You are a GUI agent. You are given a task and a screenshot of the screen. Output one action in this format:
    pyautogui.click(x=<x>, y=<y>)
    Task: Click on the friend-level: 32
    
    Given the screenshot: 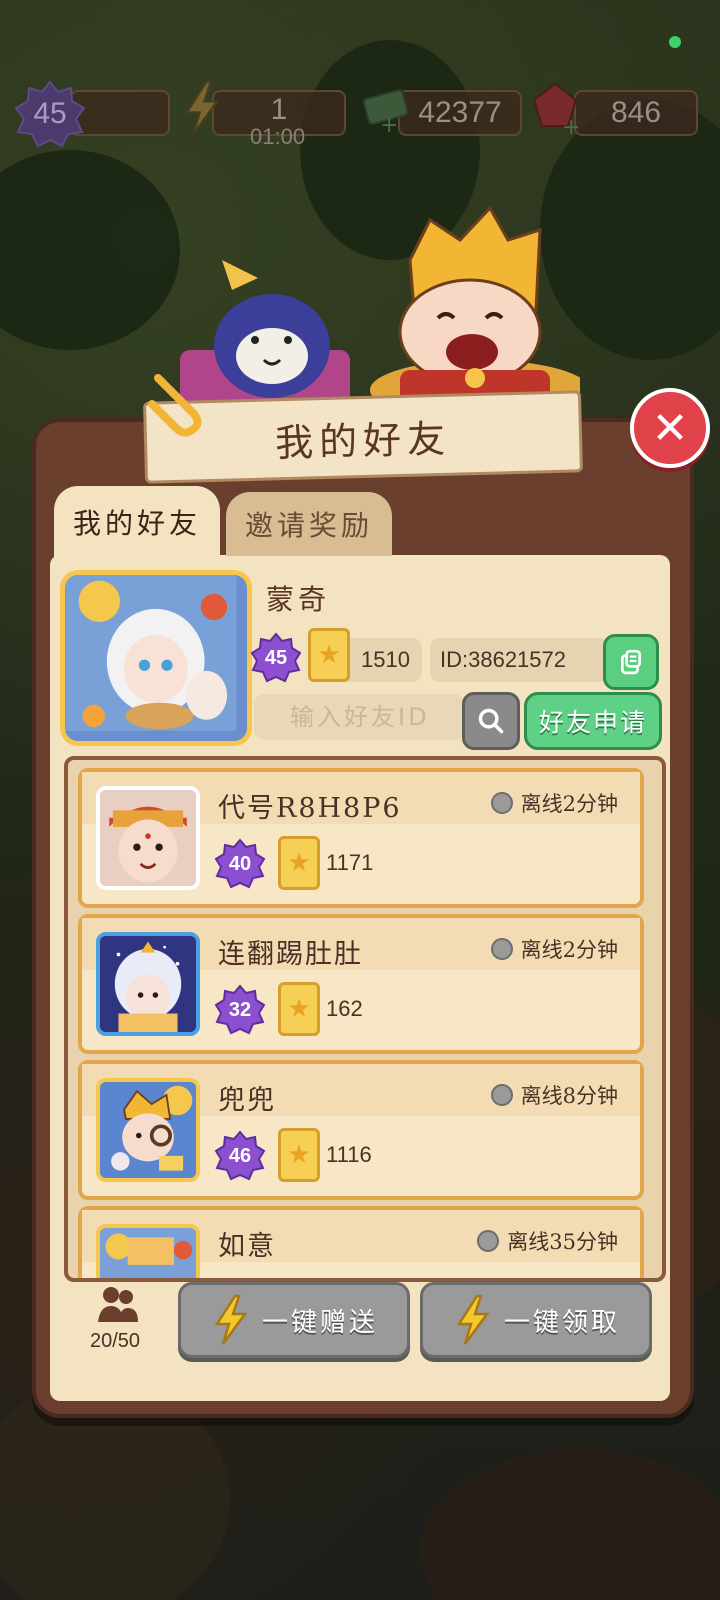 What is the action you would take?
    pyautogui.click(x=240, y=1009)
    